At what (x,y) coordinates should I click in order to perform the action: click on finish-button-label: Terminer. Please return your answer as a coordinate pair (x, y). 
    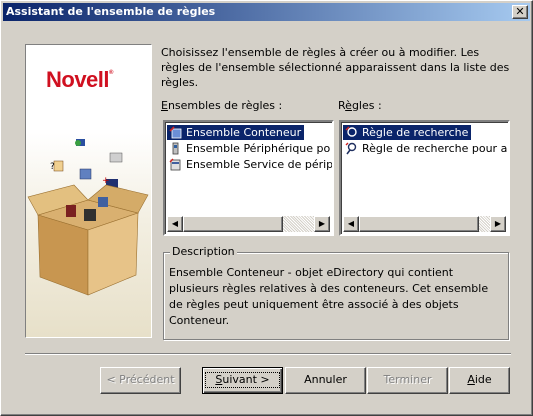
    Looking at the image, I should click on (407, 379).